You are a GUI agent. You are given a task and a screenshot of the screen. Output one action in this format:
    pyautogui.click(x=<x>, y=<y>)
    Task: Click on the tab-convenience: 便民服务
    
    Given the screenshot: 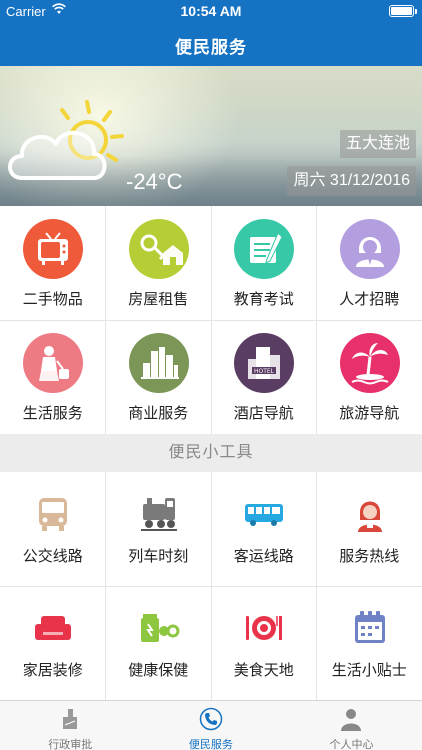 What is the action you would take?
    pyautogui.click(x=211, y=725)
    